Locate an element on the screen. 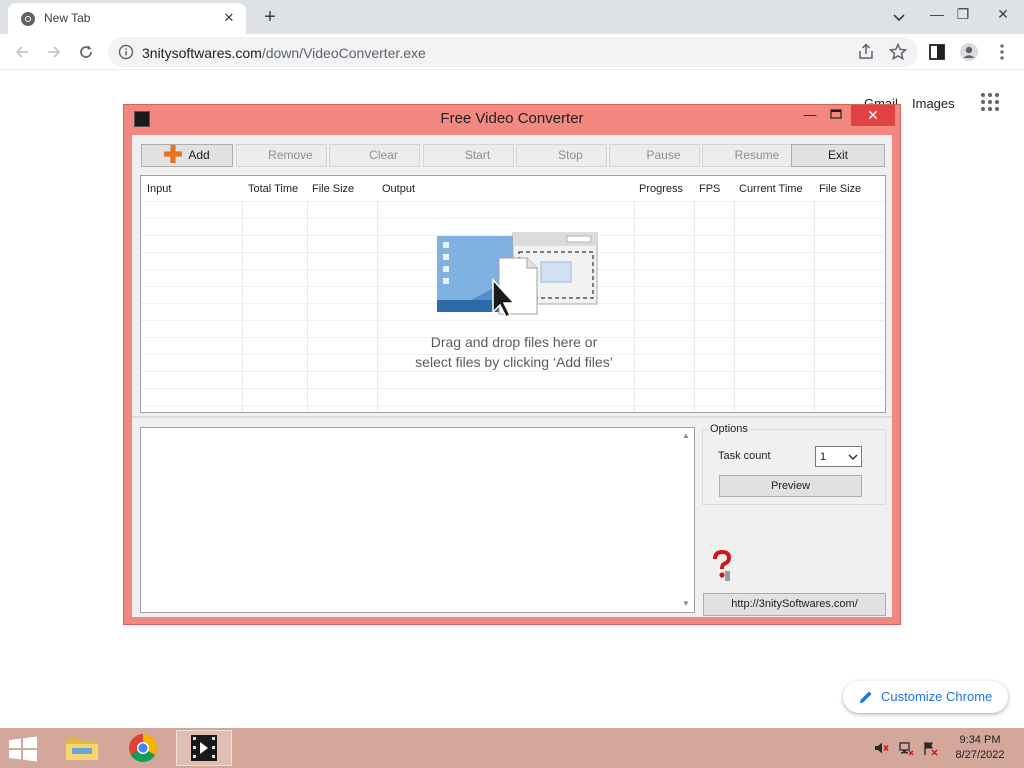 The height and width of the screenshot is (768, 1024). app-close-button: ✕ is located at coordinates (873, 115).